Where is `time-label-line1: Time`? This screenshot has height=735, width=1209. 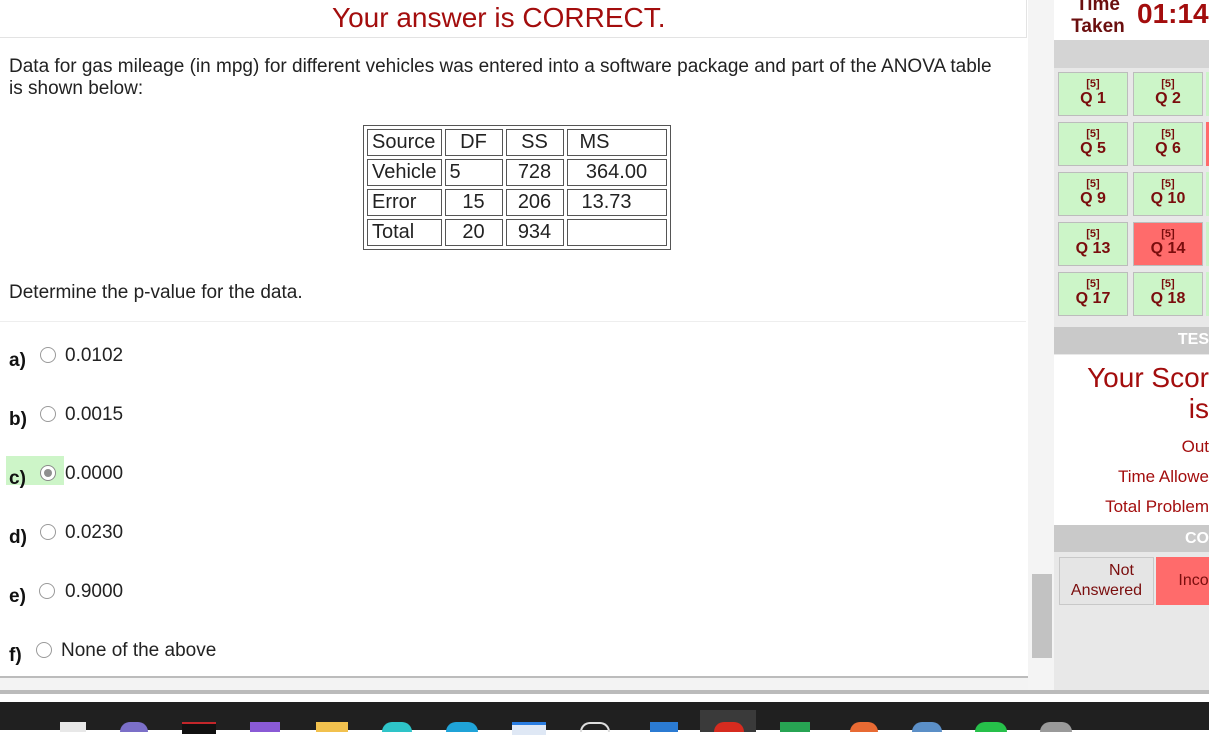
time-label-line1: Time is located at coordinates (1097, 7).